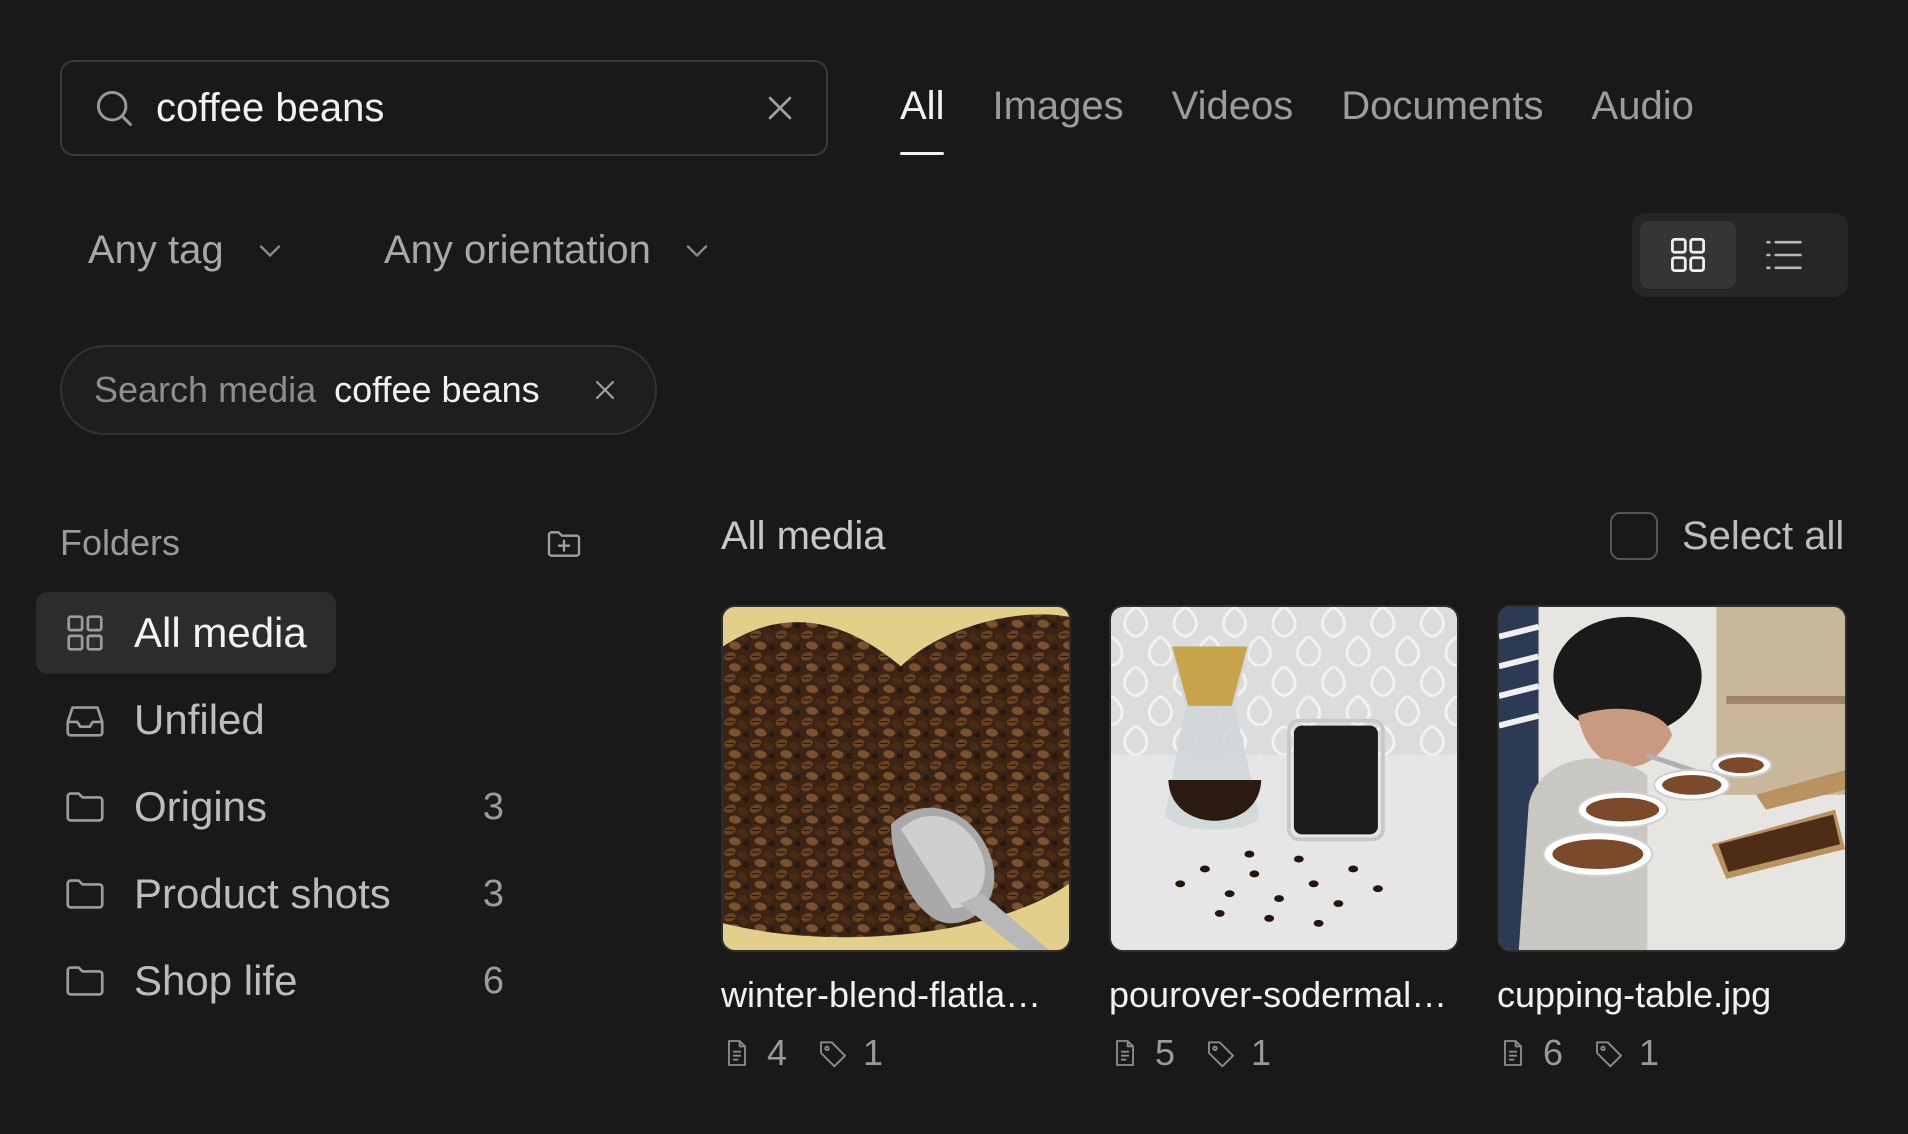 This screenshot has width=1908, height=1134. Describe the element at coordinates (777, 1052) in the screenshot. I see `doc-count: 4` at that location.